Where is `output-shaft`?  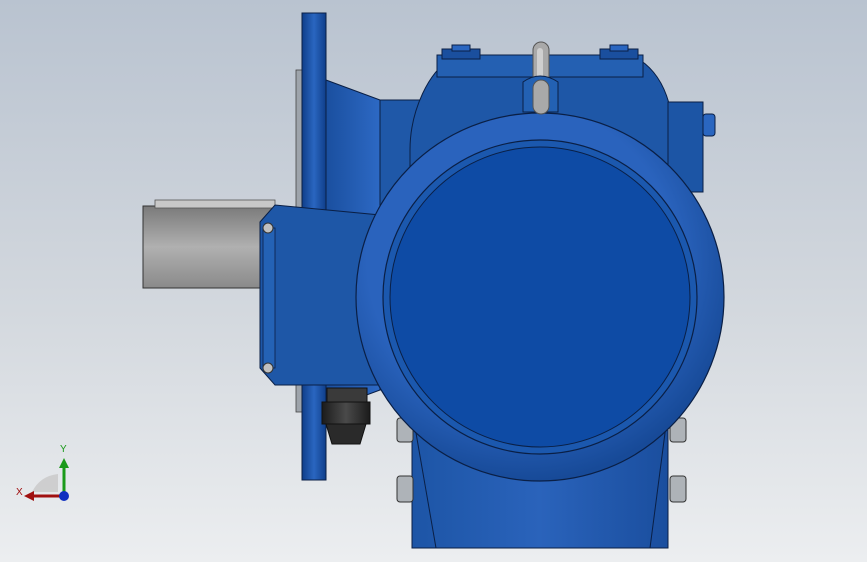 output-shaft is located at coordinates (209, 244).